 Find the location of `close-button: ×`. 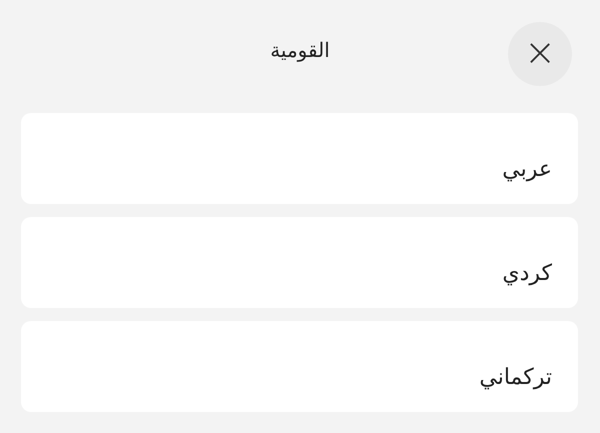

close-button: × is located at coordinates (540, 54).